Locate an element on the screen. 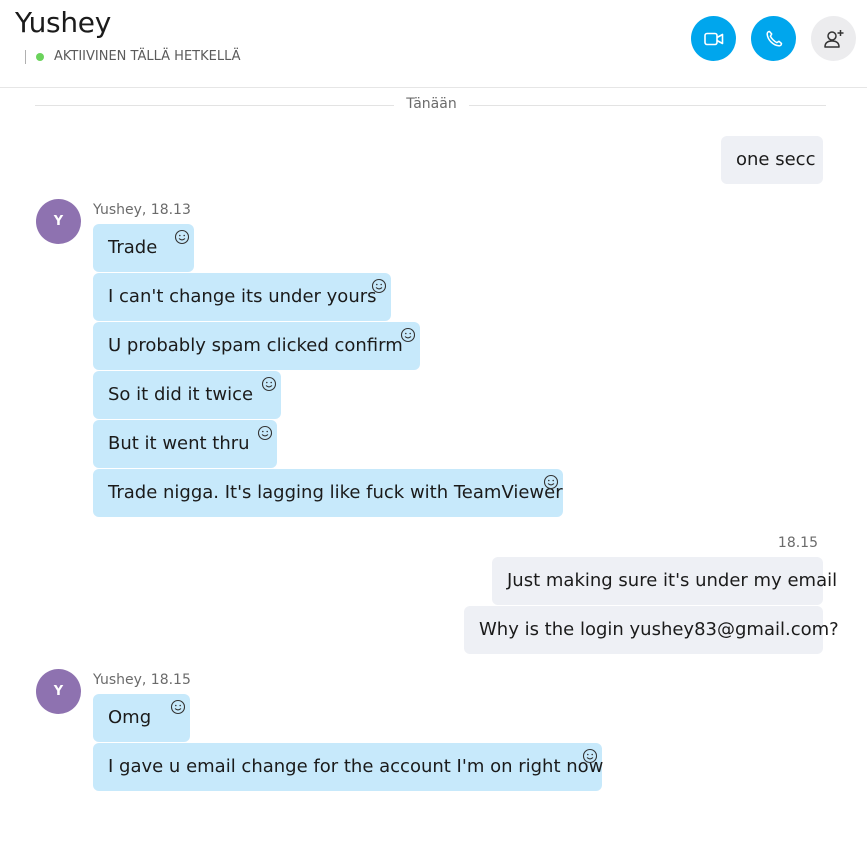 The width and height of the screenshot is (867, 860). incoming-message: But it went thru is located at coordinates (185, 444).